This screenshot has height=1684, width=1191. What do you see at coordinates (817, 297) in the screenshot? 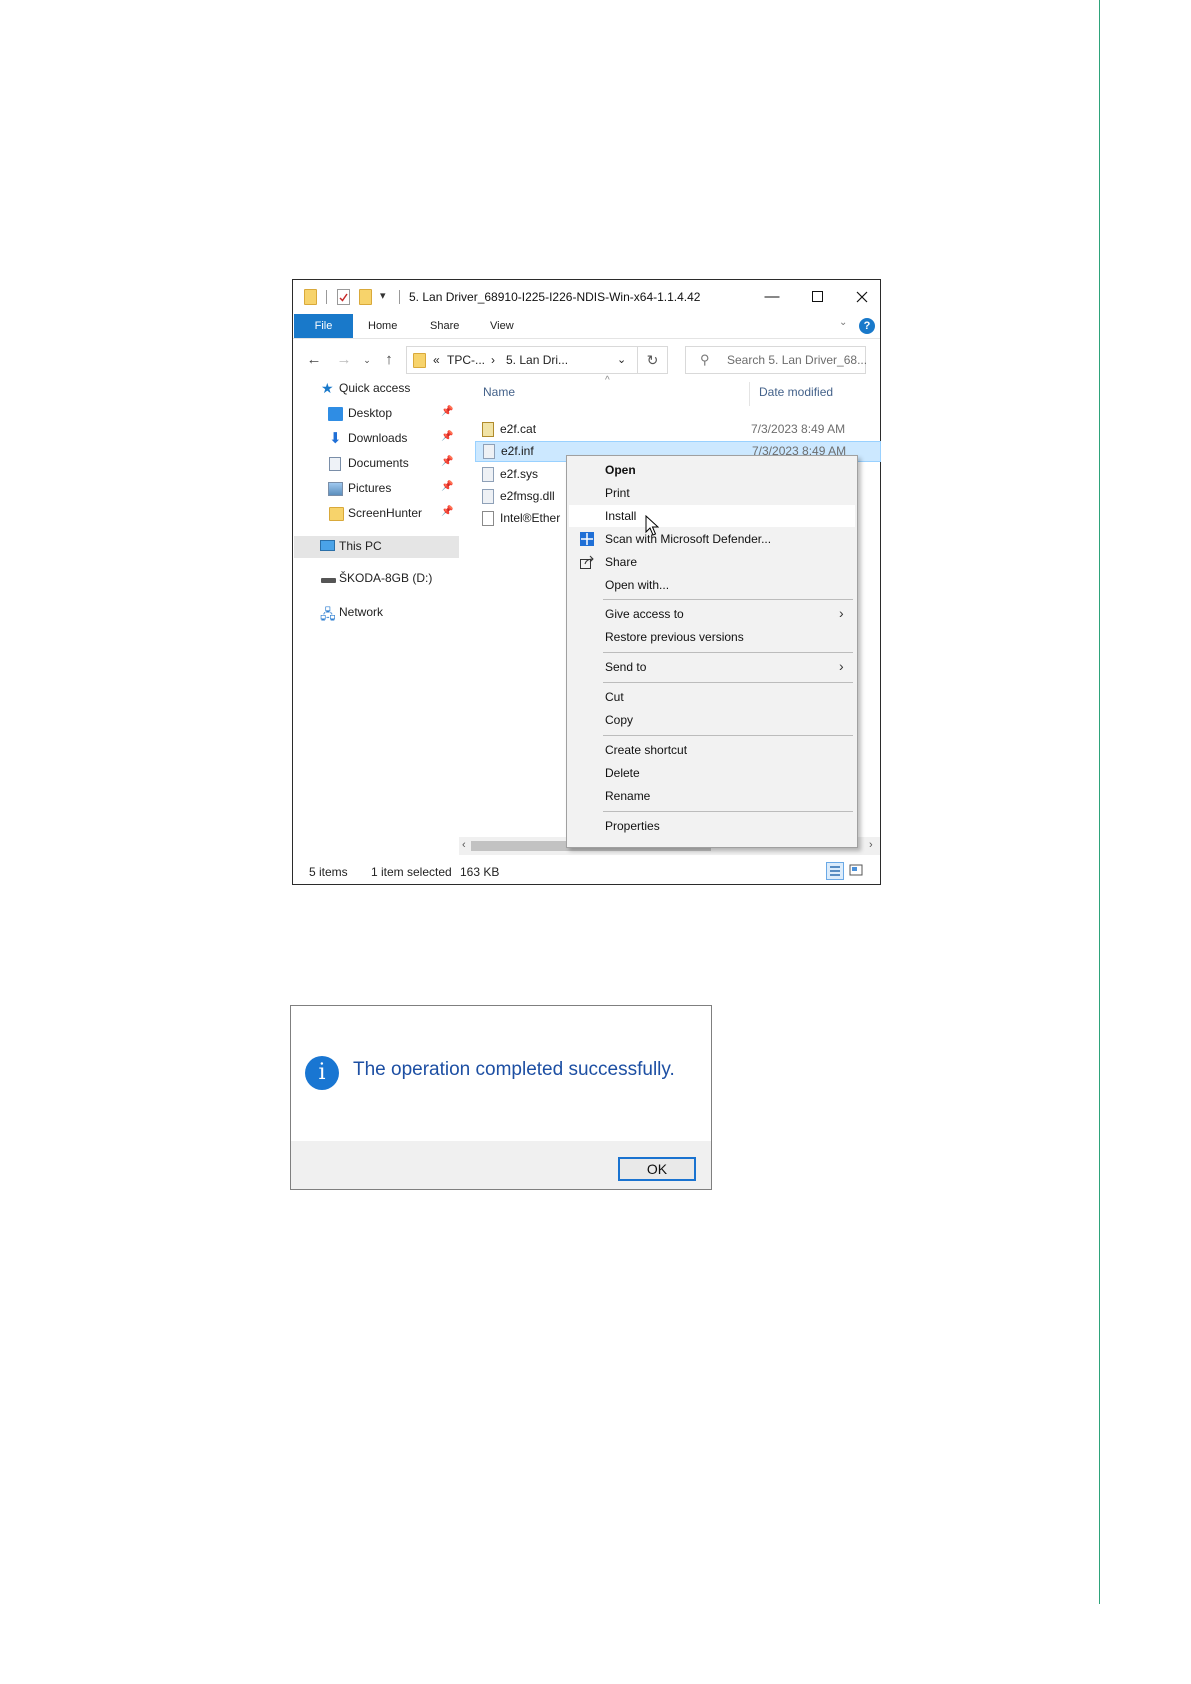
I see `maximize-button` at bounding box center [817, 297].